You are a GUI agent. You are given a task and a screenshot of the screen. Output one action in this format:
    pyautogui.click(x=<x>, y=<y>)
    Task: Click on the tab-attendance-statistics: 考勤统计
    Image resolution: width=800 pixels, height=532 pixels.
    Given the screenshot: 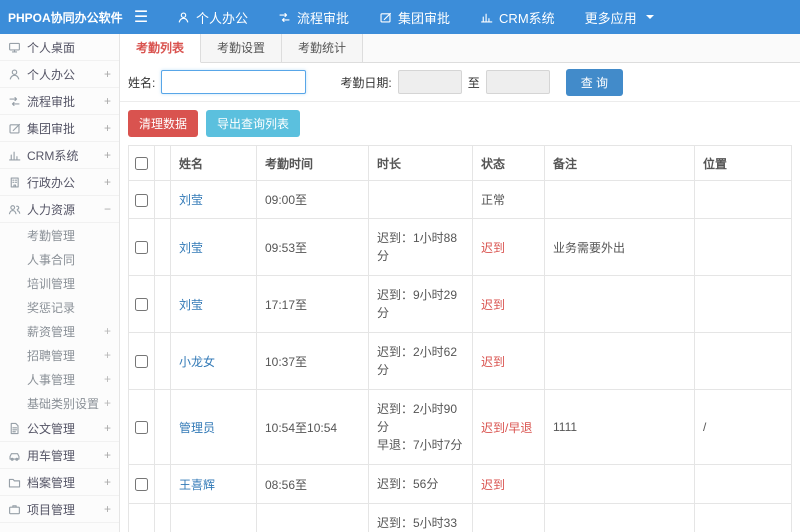 What is the action you would take?
    pyautogui.click(x=323, y=48)
    